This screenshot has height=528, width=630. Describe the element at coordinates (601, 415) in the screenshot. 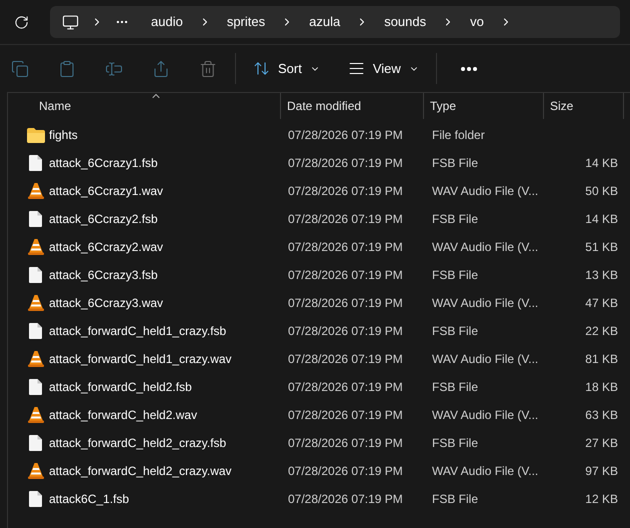

I see `size-cell-text: 63 KB` at that location.